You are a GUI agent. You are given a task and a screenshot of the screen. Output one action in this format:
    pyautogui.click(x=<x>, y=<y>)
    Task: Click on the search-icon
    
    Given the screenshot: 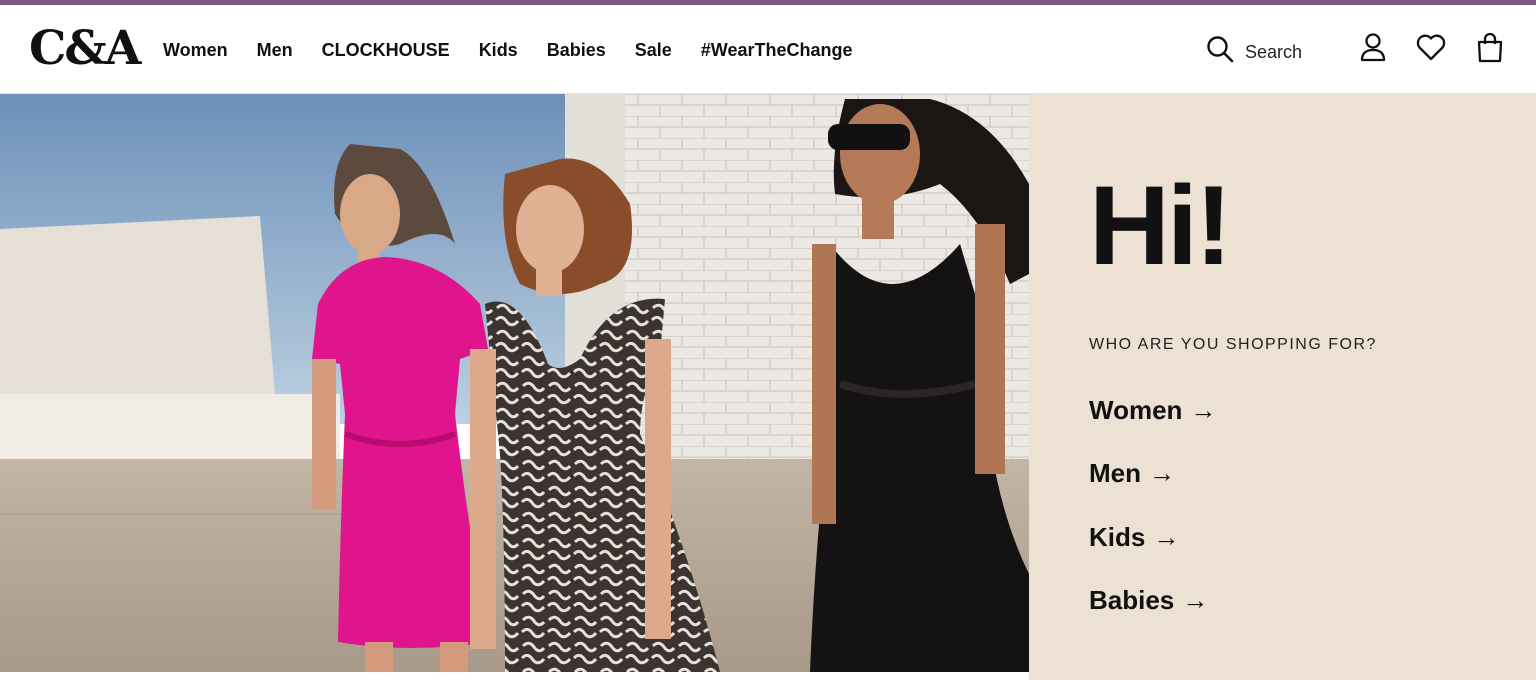 What is the action you would take?
    pyautogui.click(x=1220, y=51)
    